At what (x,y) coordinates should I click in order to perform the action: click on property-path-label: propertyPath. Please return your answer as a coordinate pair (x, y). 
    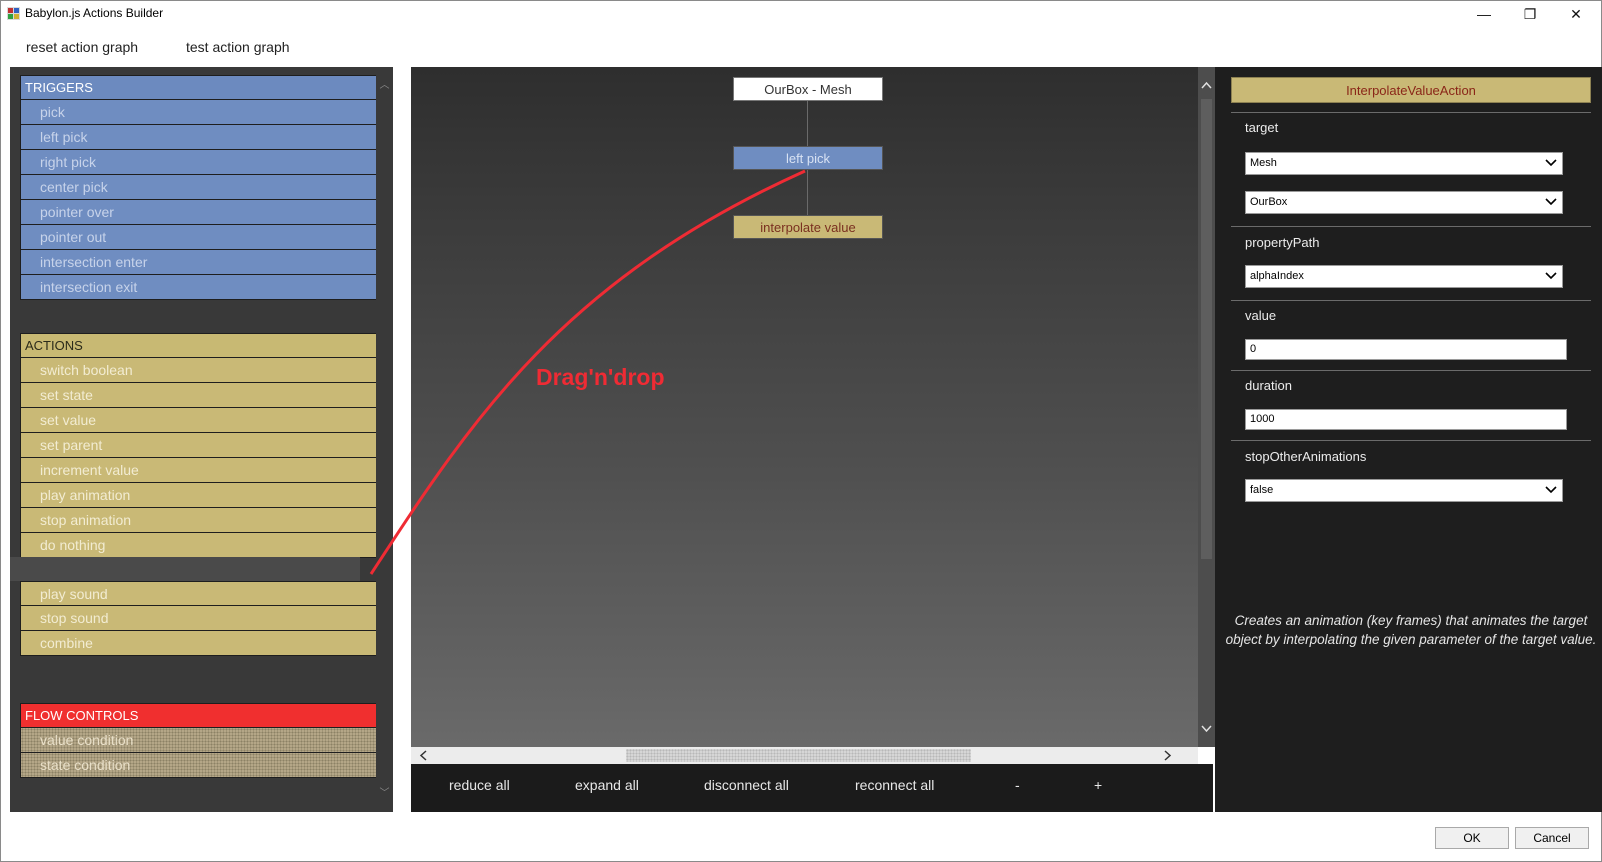
    Looking at the image, I should click on (1282, 242).